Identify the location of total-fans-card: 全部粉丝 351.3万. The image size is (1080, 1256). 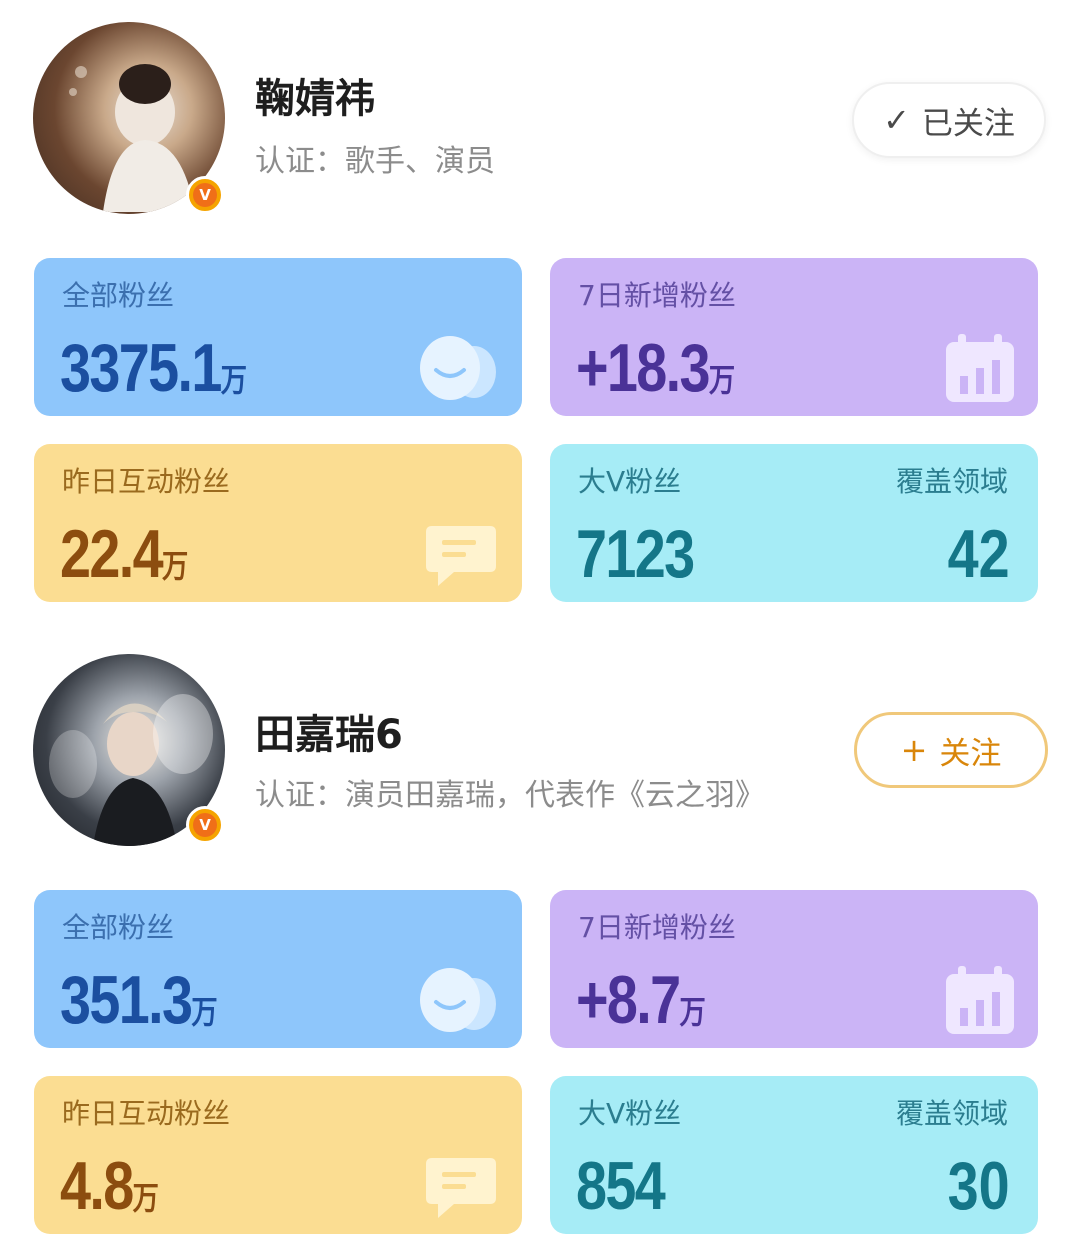
(278, 969).